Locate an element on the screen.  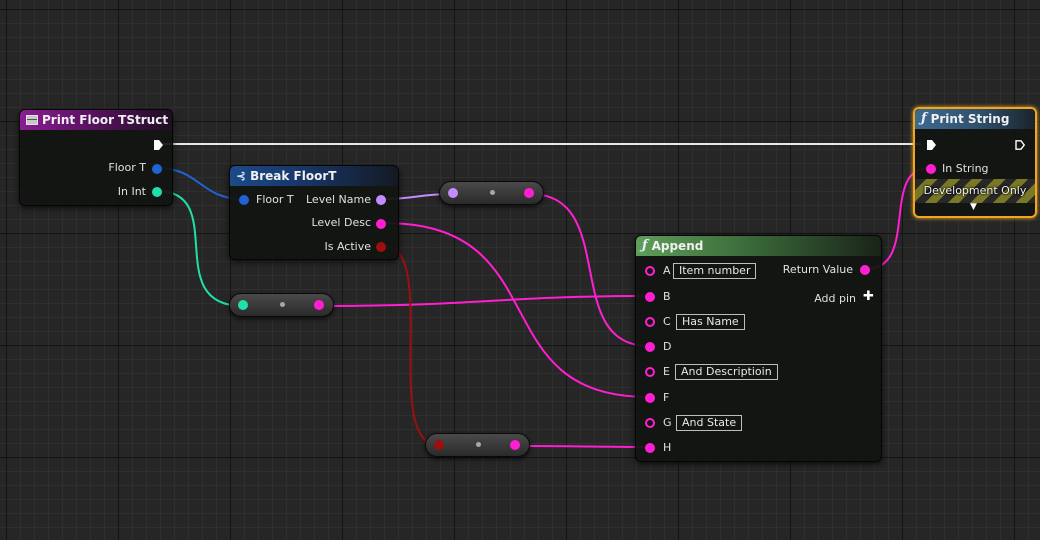
conversion-int-to-string is located at coordinates (281, 305).